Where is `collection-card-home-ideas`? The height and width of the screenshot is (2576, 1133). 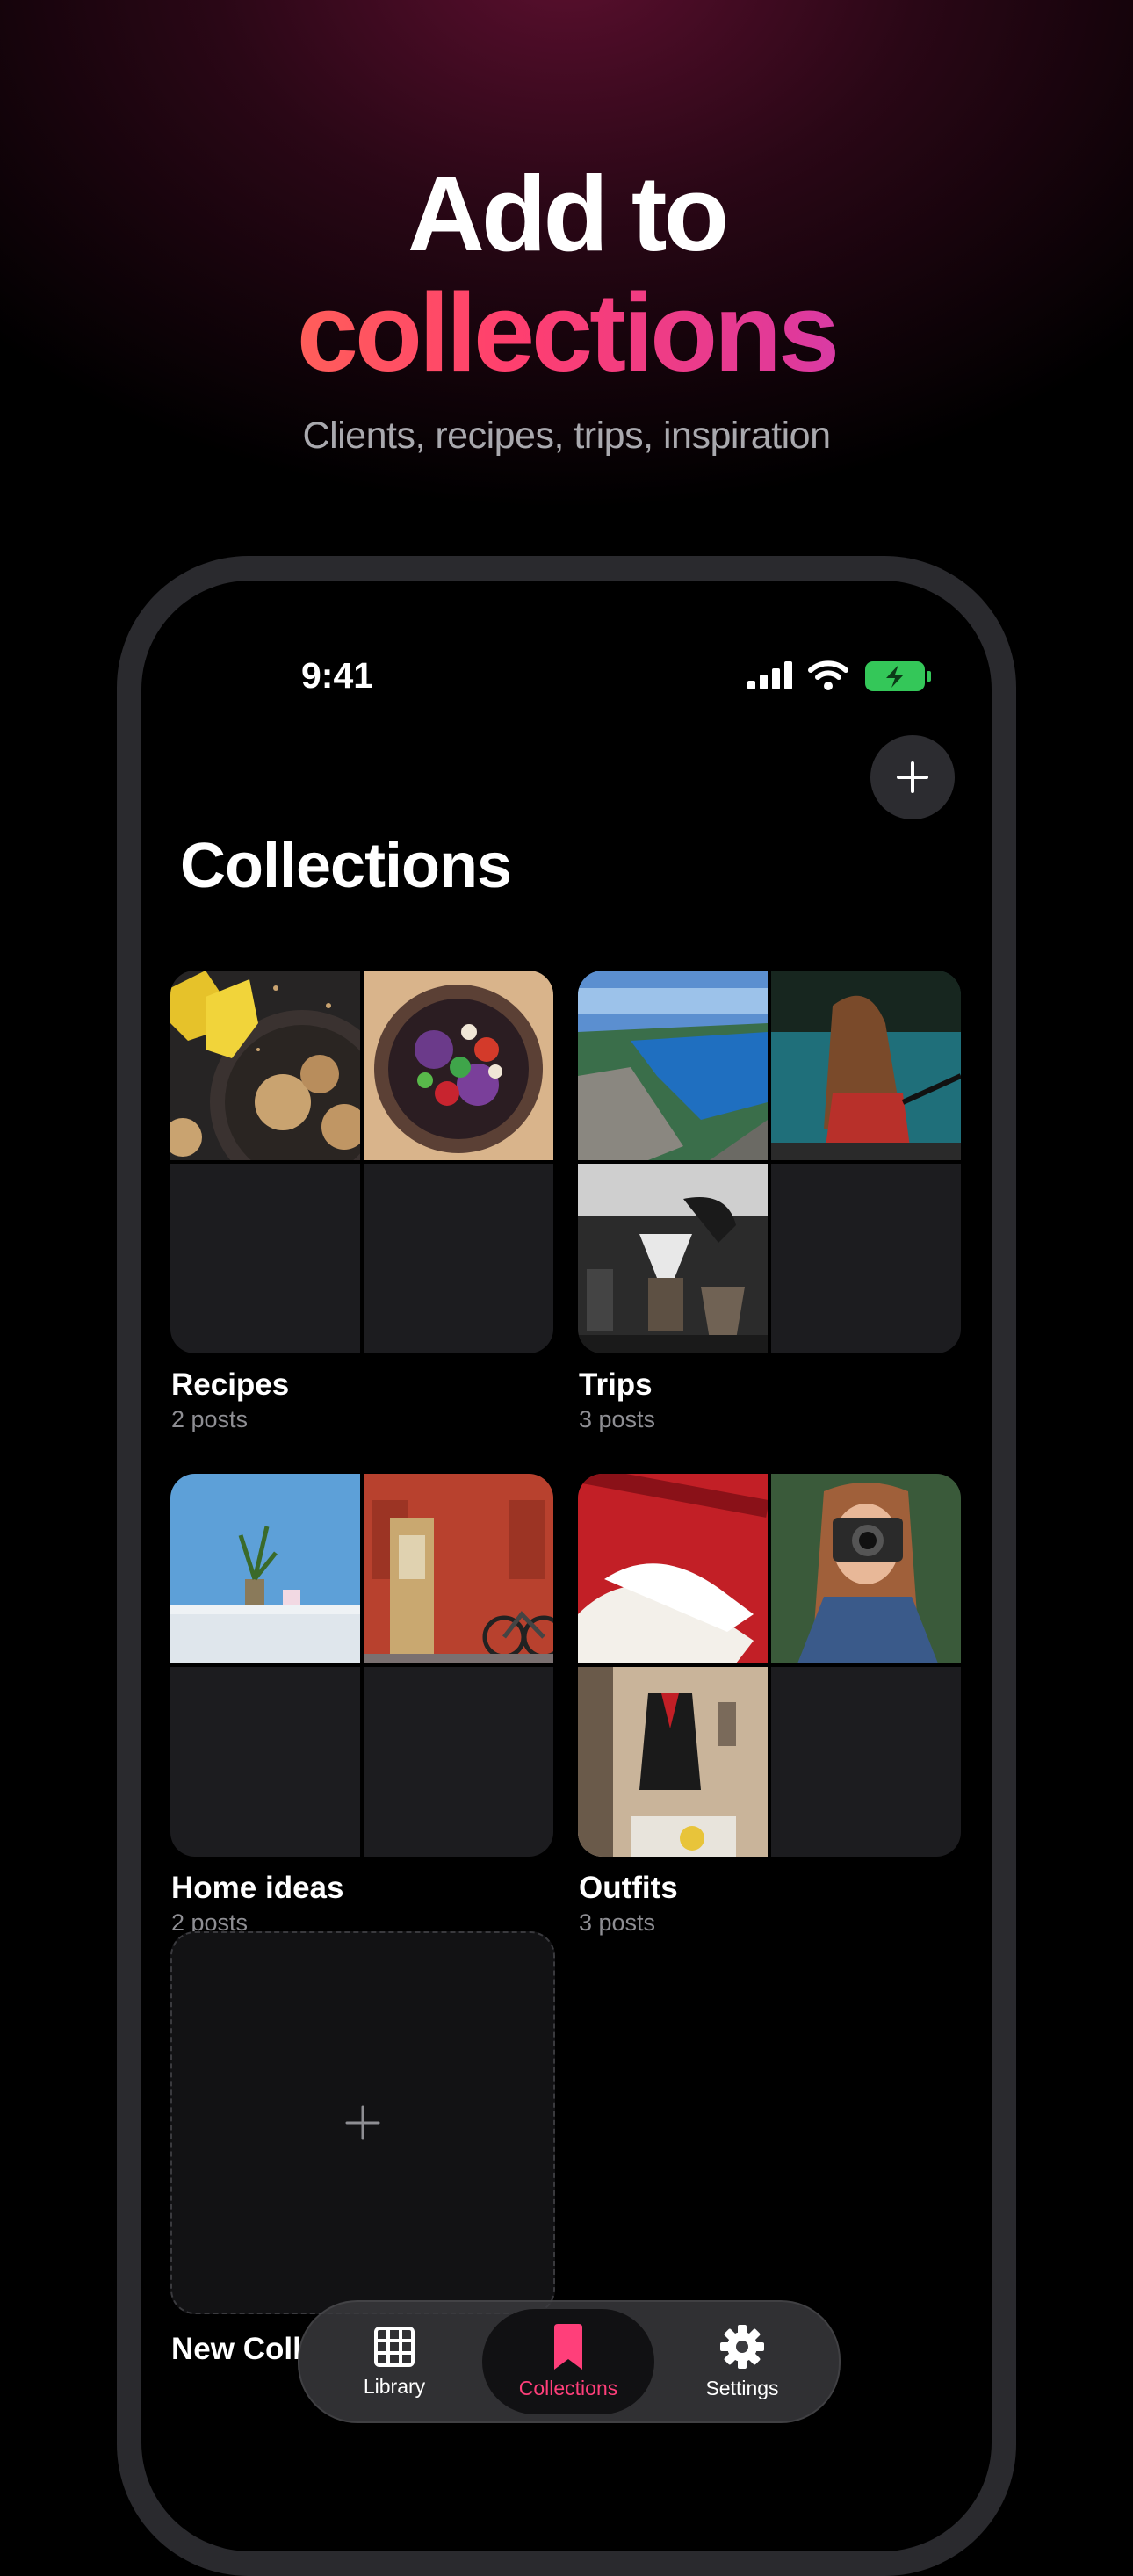
collection-card-home-ideas is located at coordinates (361, 1665).